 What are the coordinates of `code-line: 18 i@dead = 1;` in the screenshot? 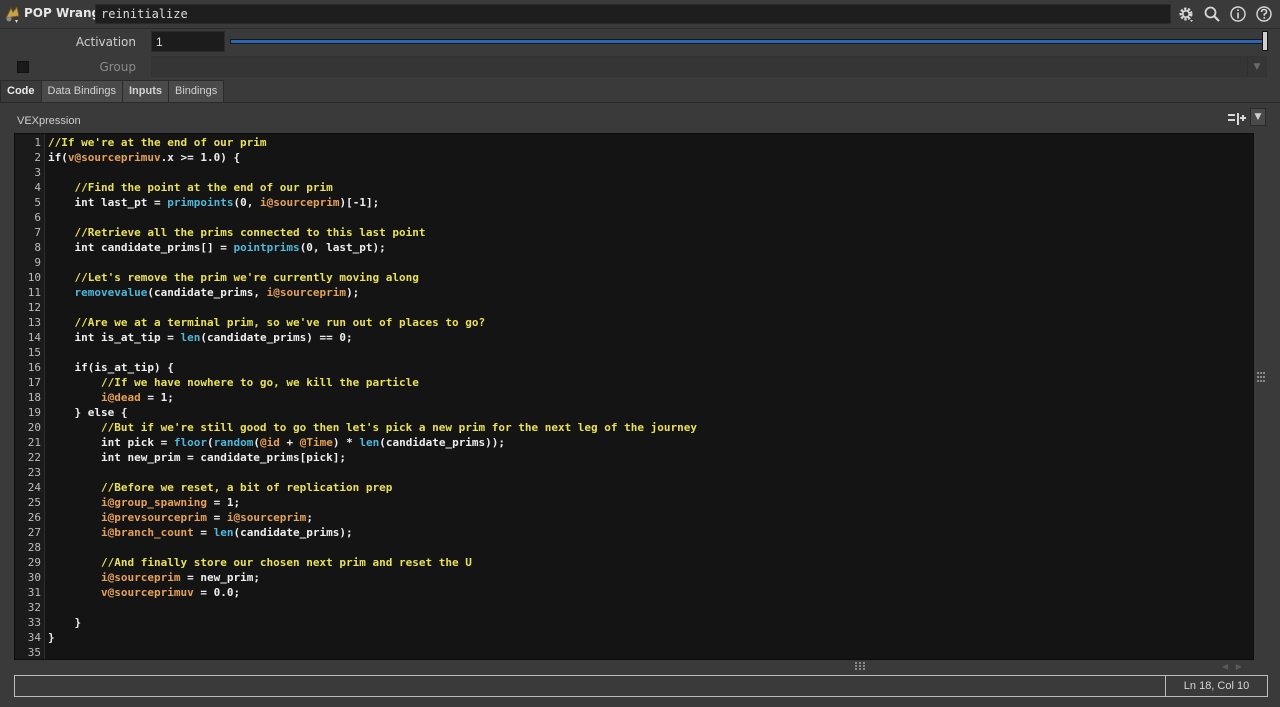 It's located at (634, 397).